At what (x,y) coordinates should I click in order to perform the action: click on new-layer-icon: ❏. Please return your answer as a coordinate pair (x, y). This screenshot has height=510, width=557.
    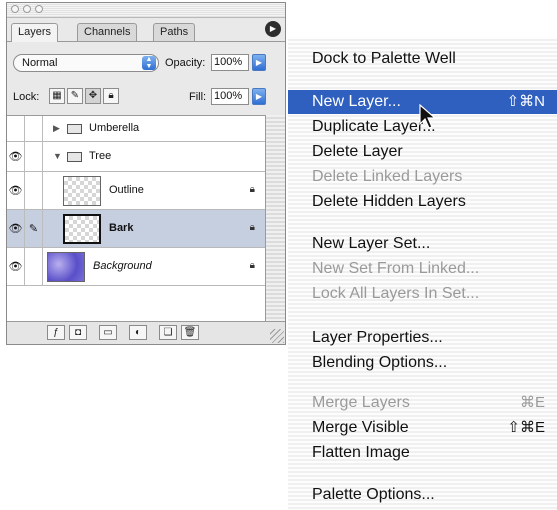
    Looking at the image, I should click on (168, 332).